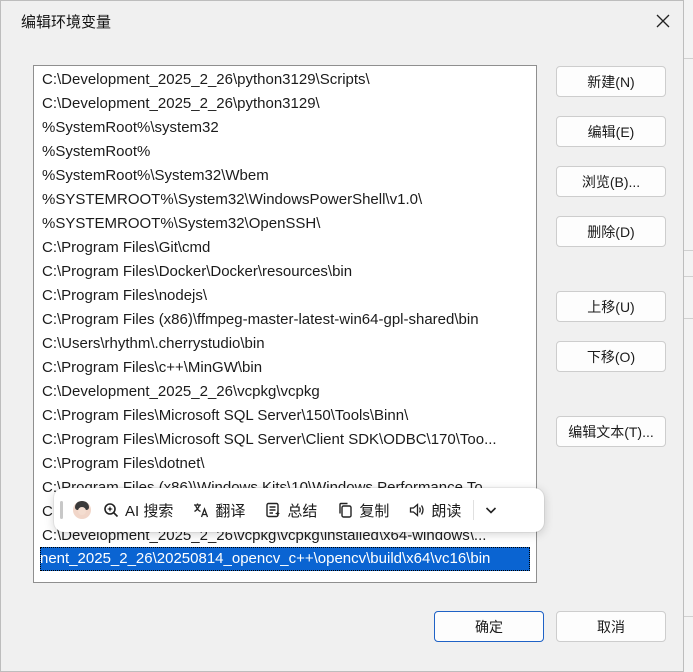 The height and width of the screenshot is (672, 693). Describe the element at coordinates (342, 21) in the screenshot. I see `title-bar: 编辑环境变量` at that location.